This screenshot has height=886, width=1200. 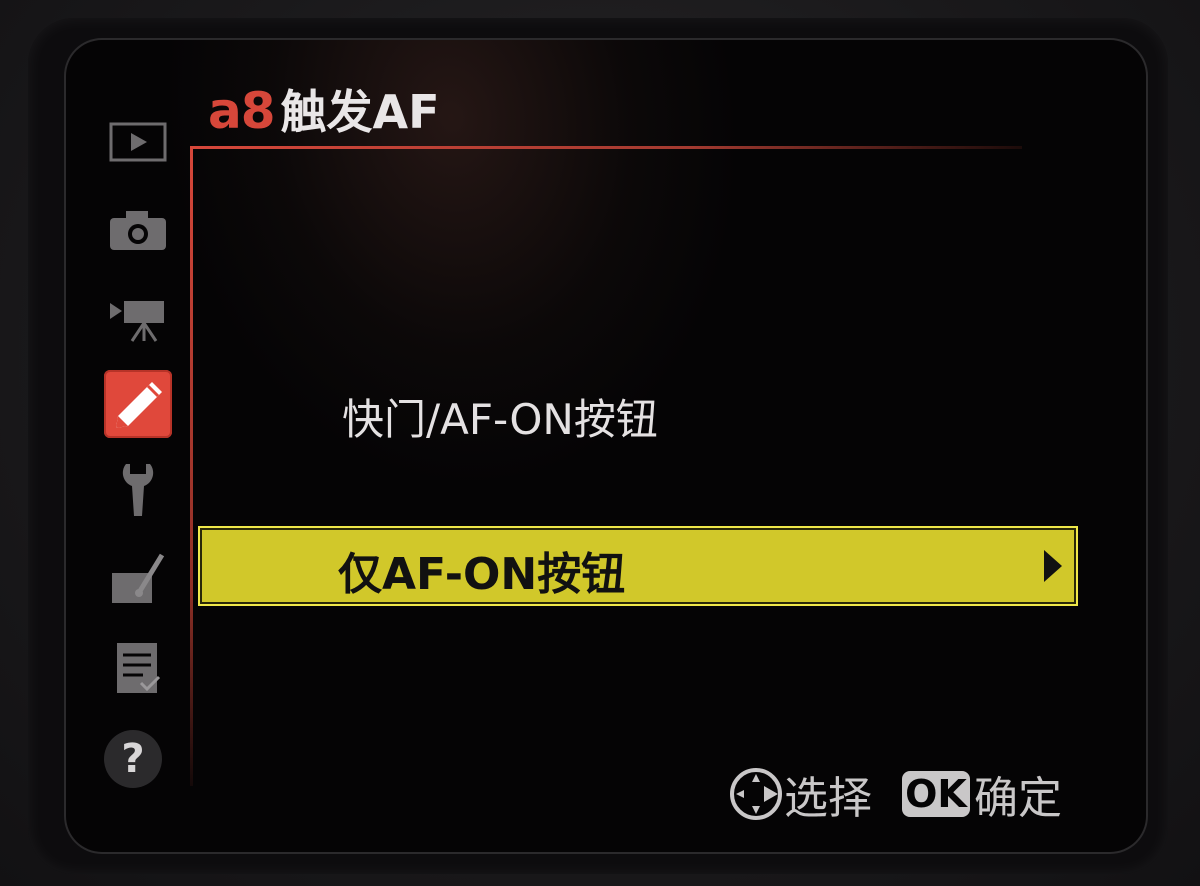 I want to click on submenu-arrow-icon, so click(x=1053, y=566).